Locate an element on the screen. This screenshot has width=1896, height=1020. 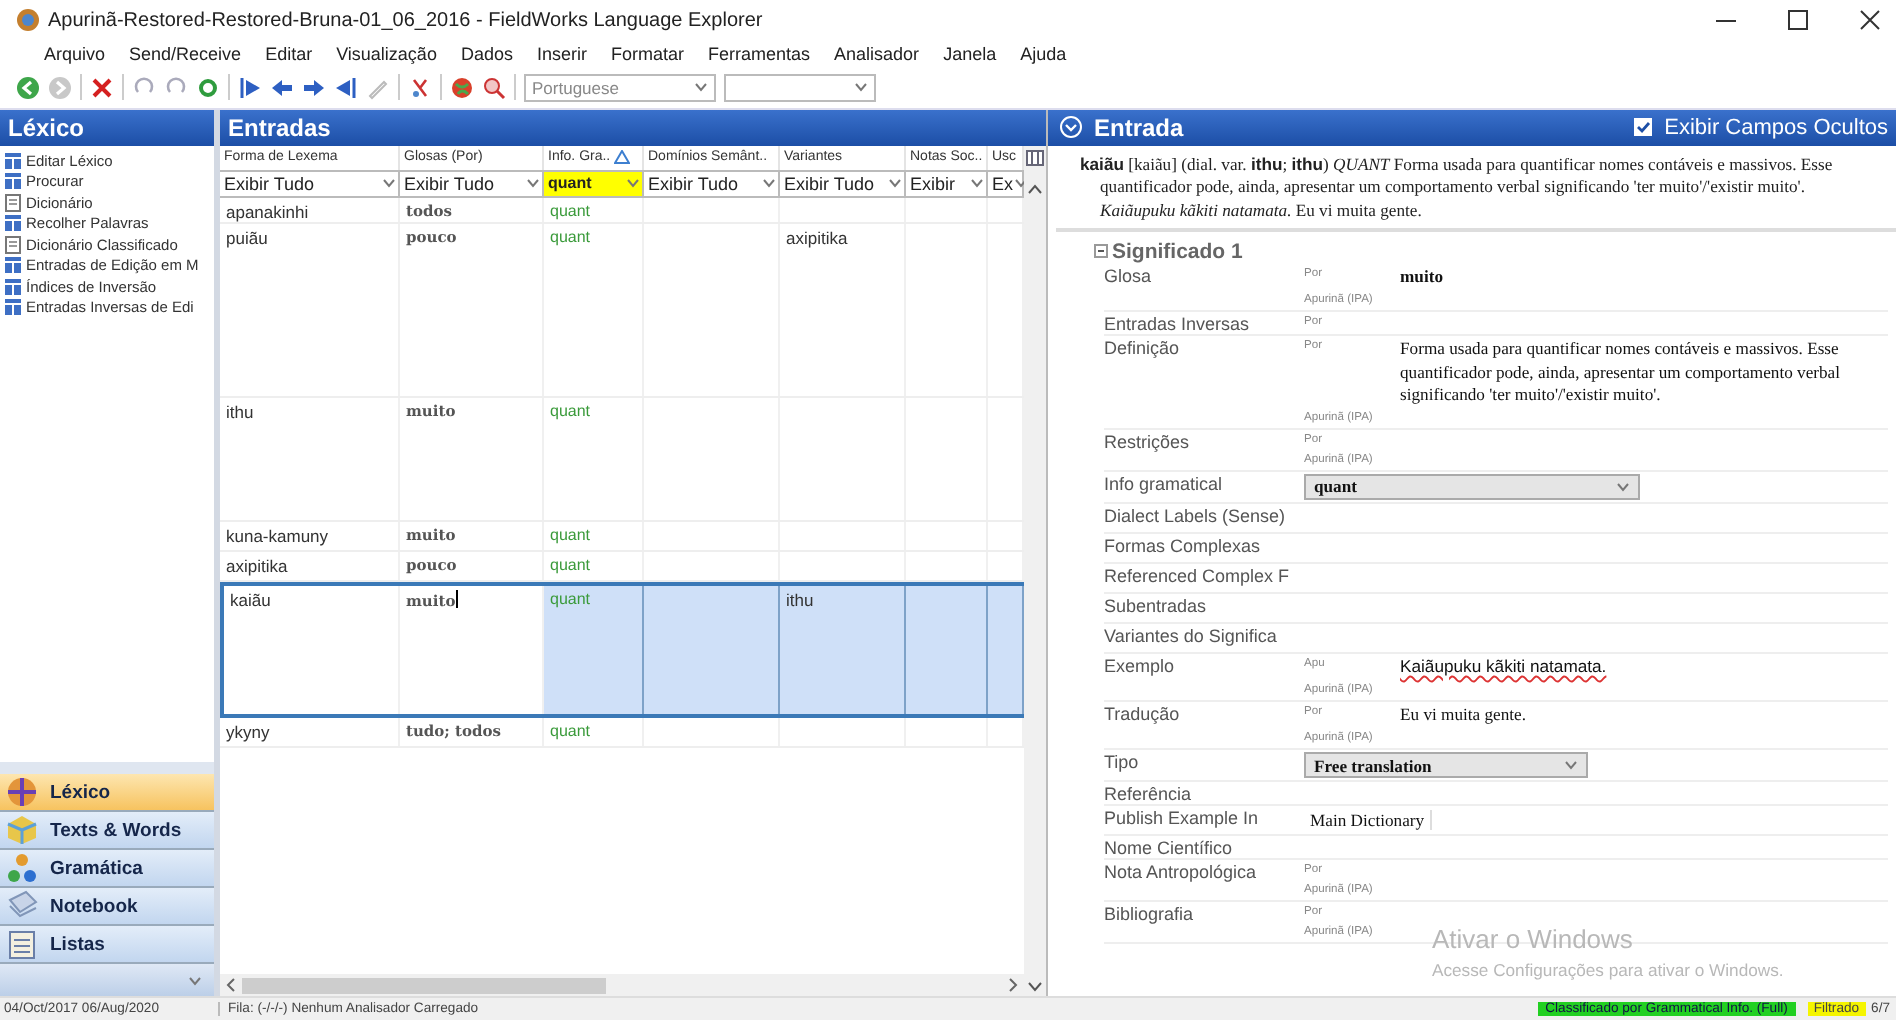
checkbox is located at coordinates (1643, 127).